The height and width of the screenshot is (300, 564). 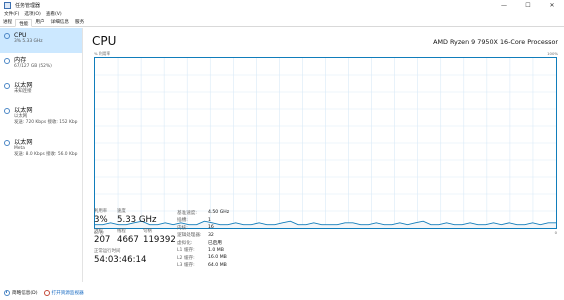 I want to click on tab-performance: 性能, so click(x=24, y=23).